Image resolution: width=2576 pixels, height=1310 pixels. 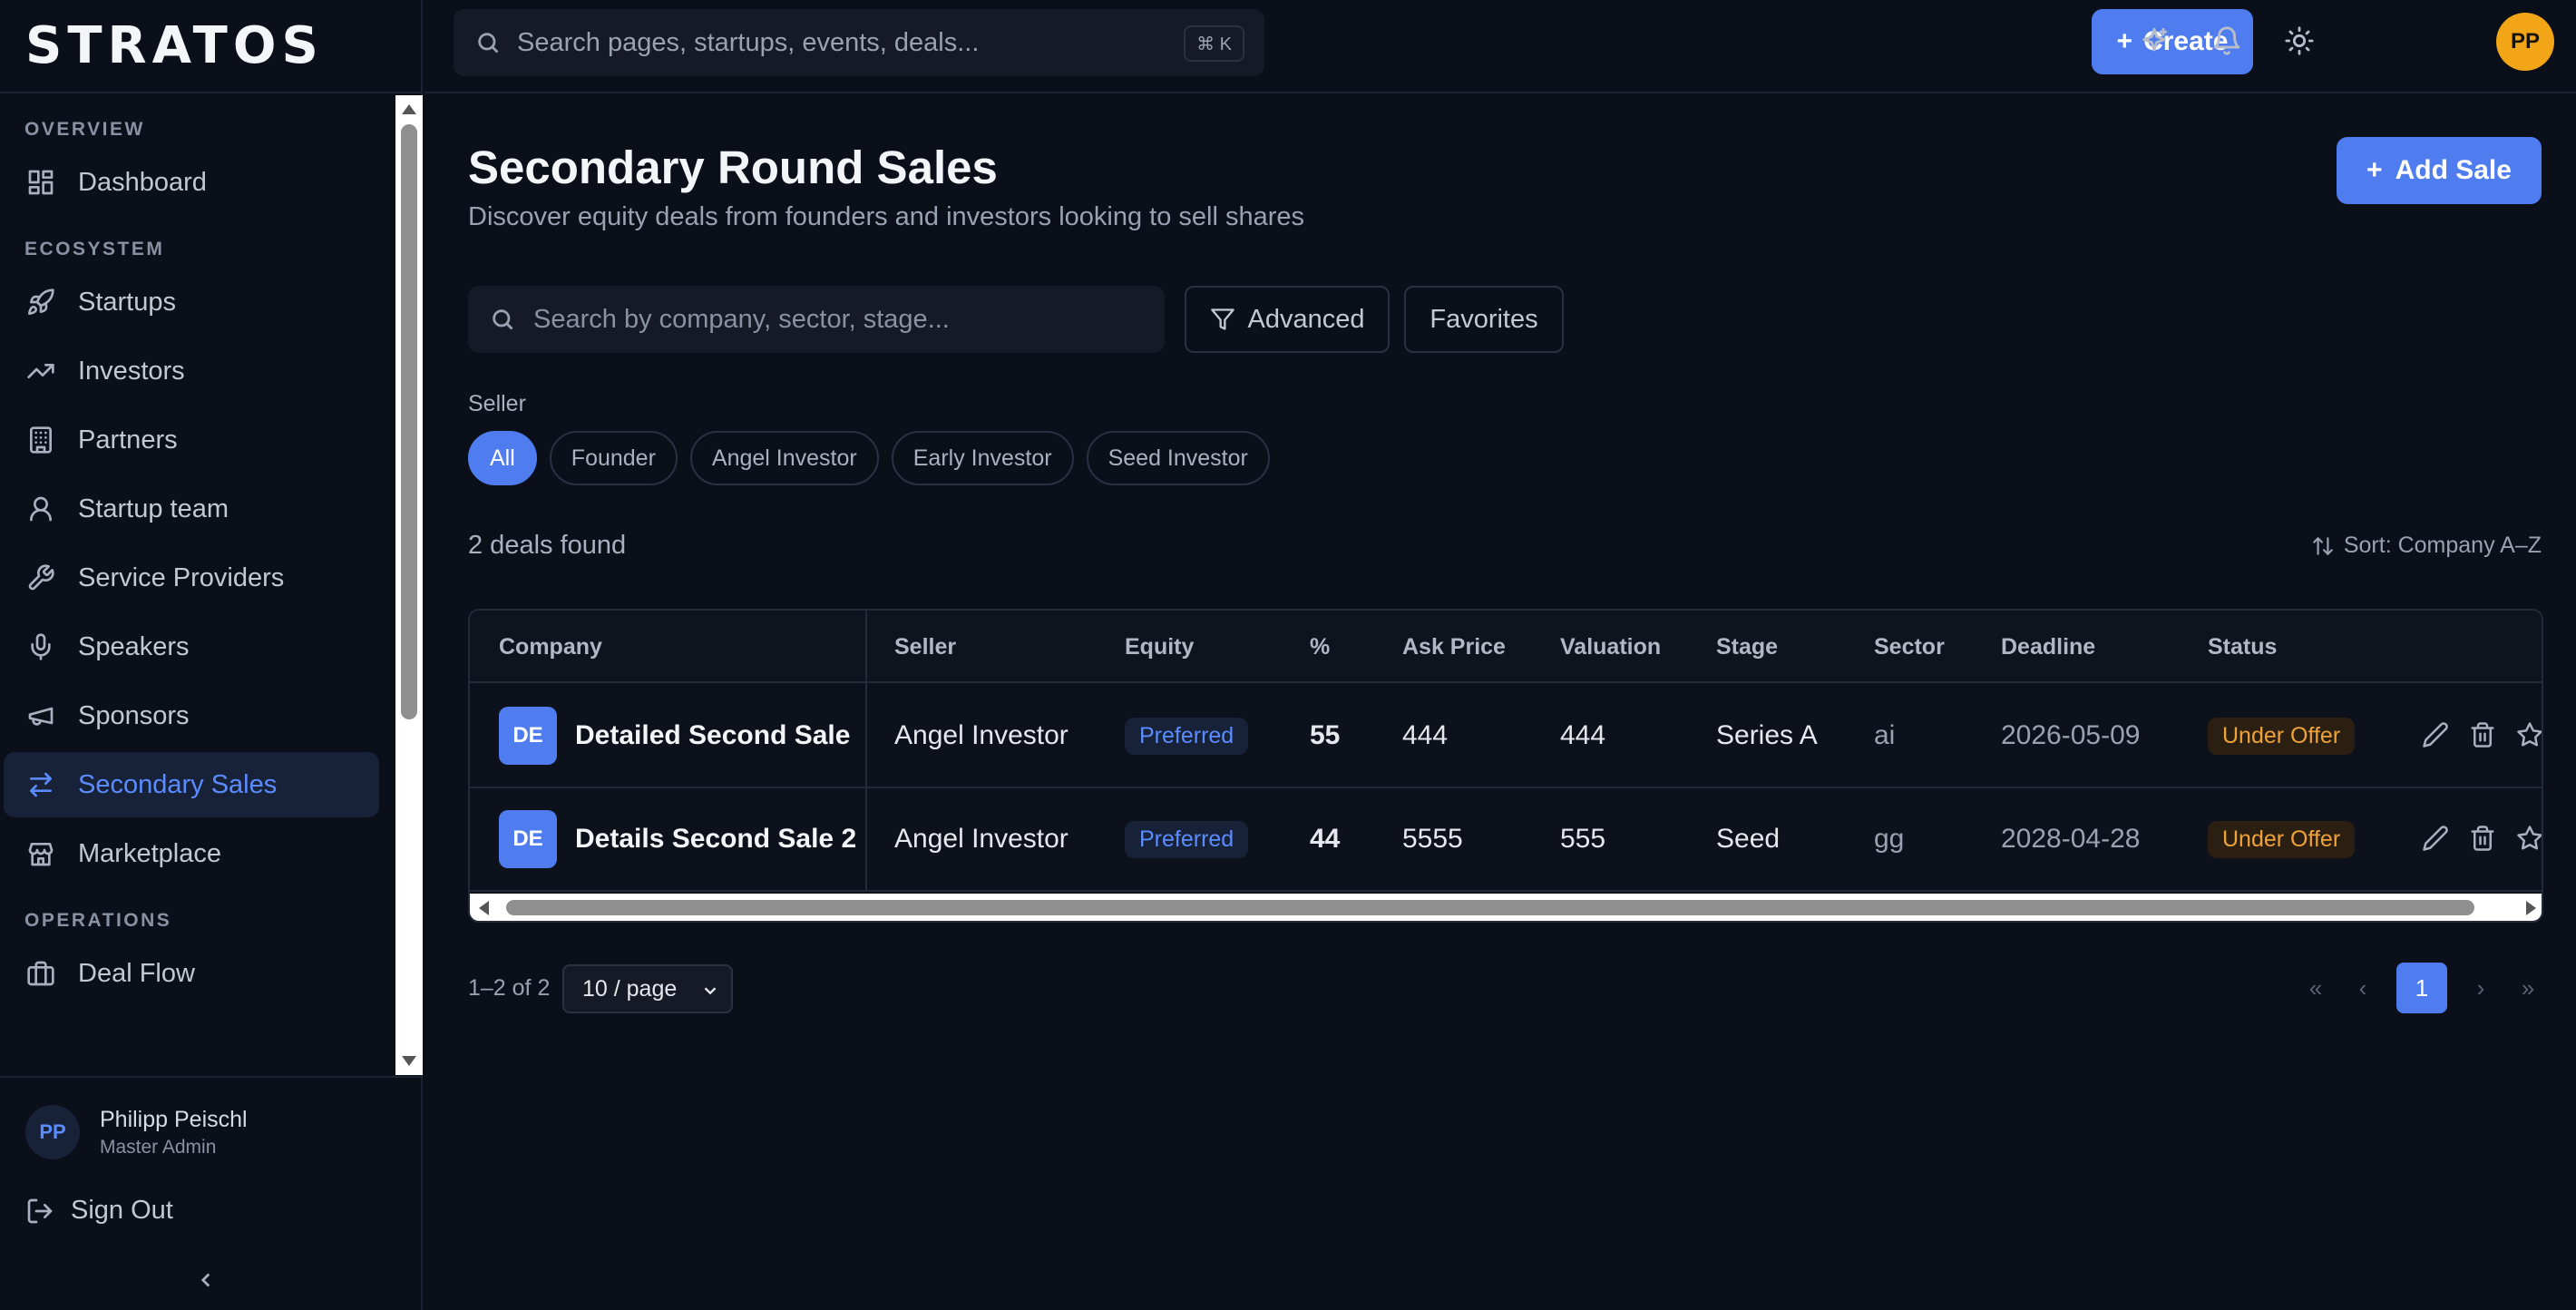 I want to click on scroll-down-arrow-icon, so click(x=409, y=1061).